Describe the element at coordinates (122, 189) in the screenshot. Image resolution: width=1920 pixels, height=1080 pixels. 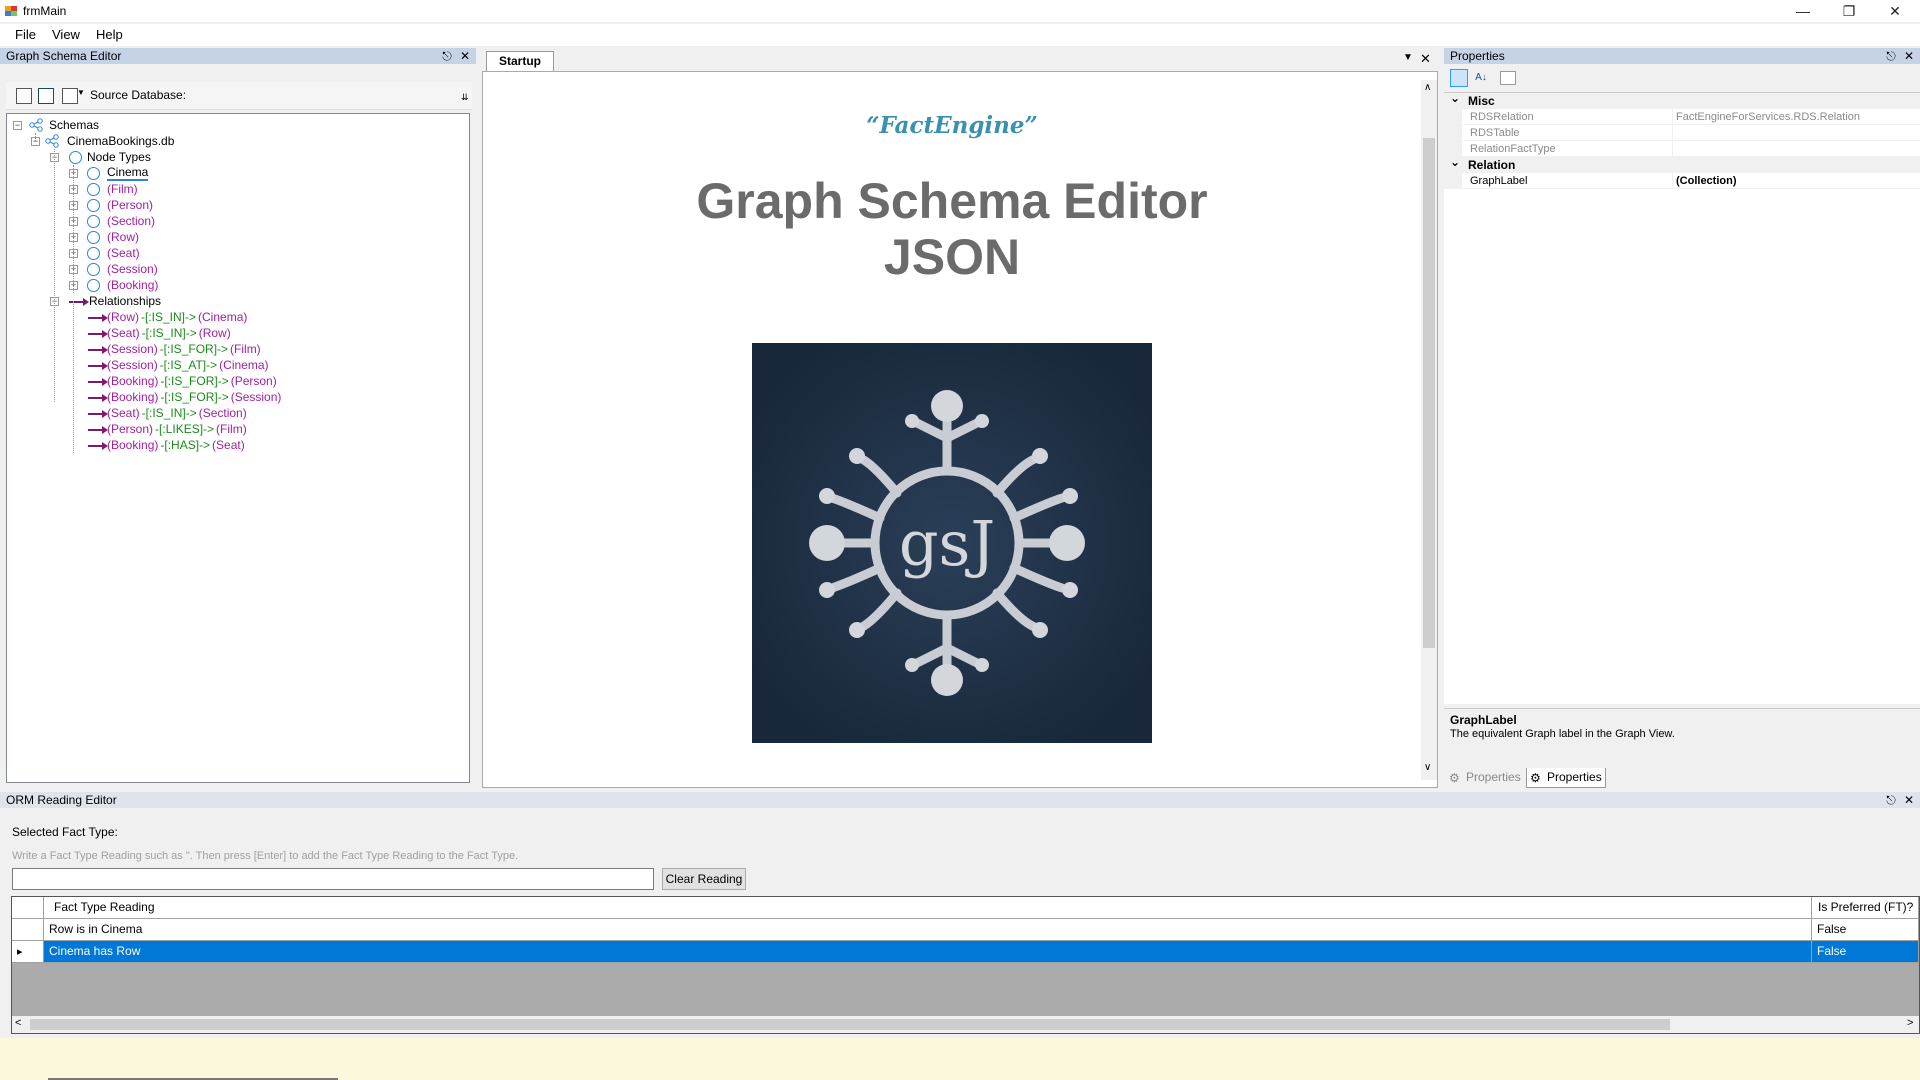
I see `tree-node-type-item: (Film)` at that location.